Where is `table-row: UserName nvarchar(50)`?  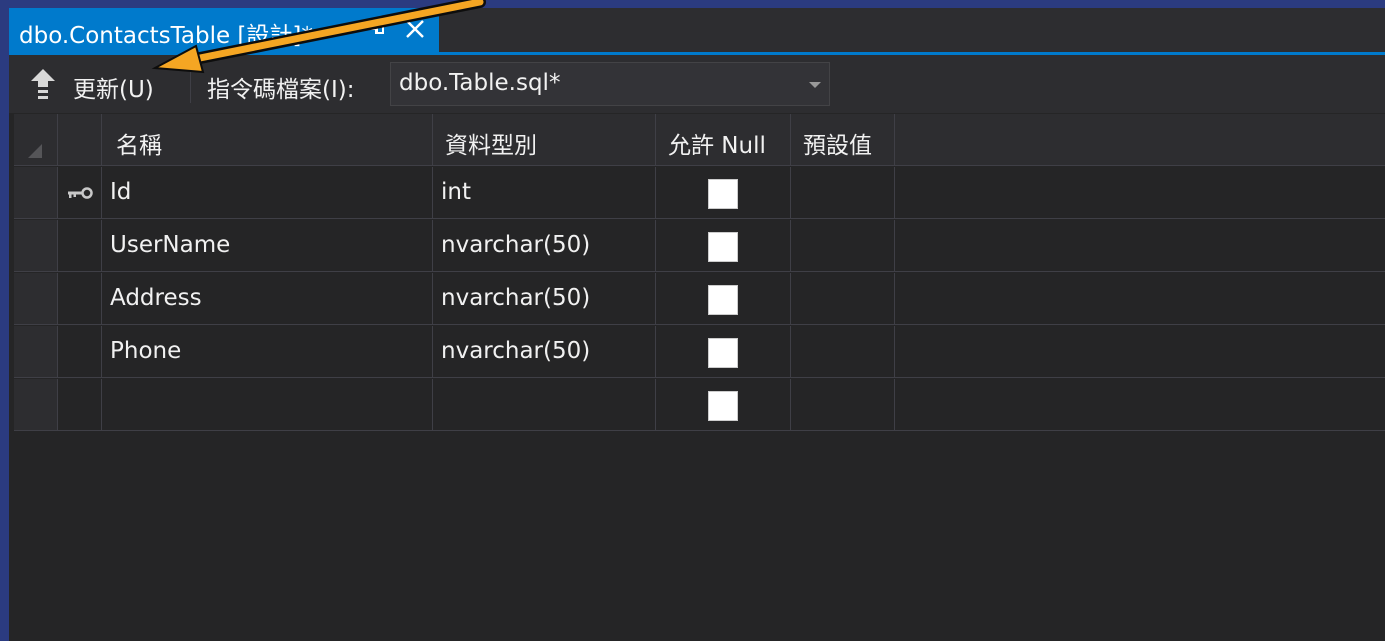
table-row: UserName nvarchar(50) is located at coordinates (699, 246).